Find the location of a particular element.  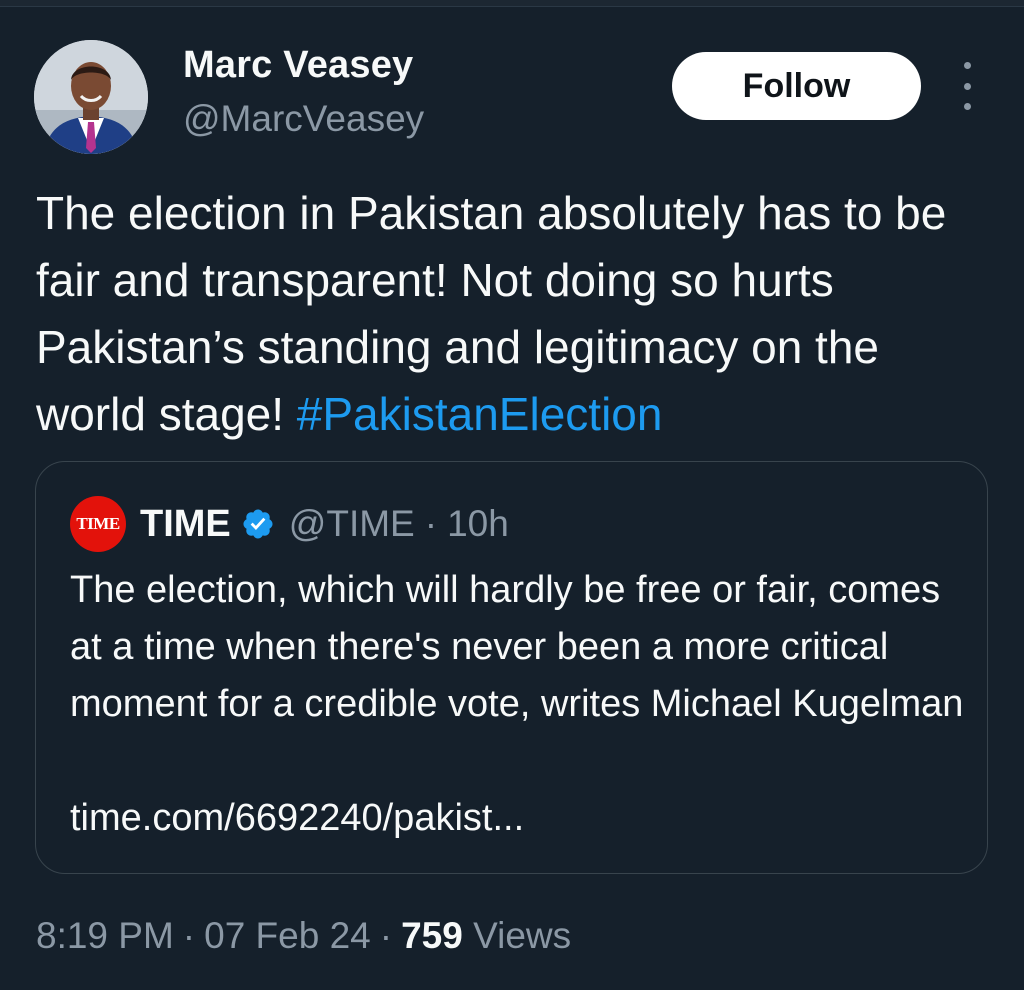

quoted-tweet-header: TIME TIME @TIME · 10h is located at coordinates (289, 524).